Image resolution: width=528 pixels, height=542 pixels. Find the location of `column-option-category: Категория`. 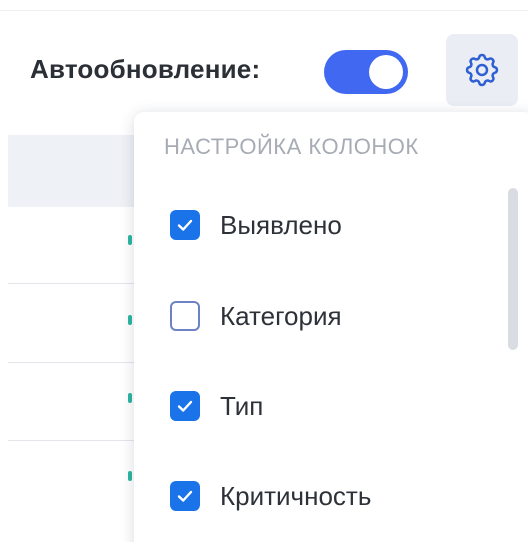

column-option-category: Категория is located at coordinates (256, 316).